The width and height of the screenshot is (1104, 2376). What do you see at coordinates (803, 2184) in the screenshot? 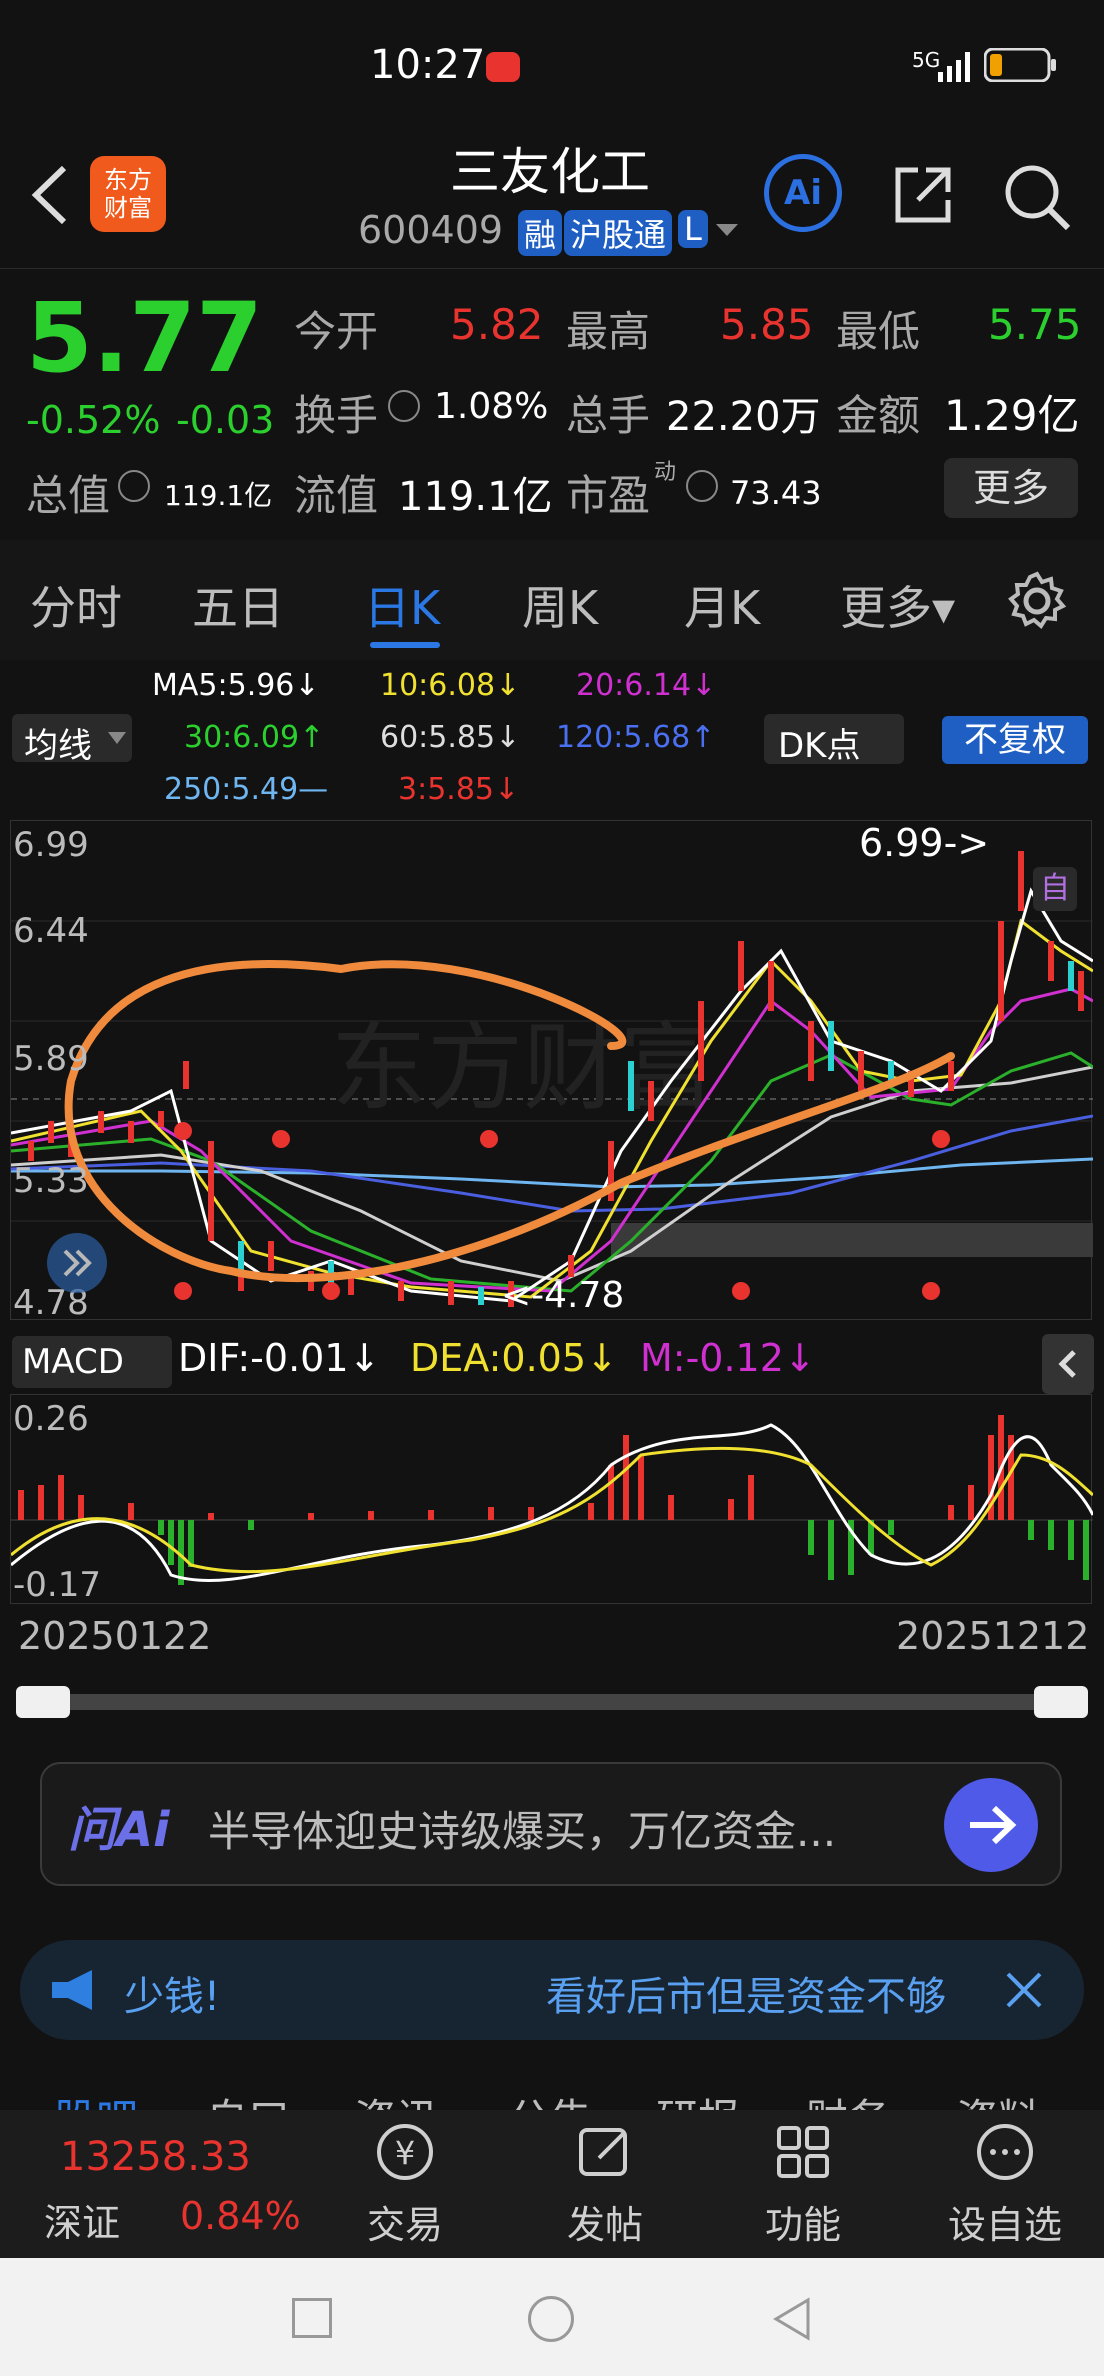
I see `nav-functions: 功能` at bounding box center [803, 2184].